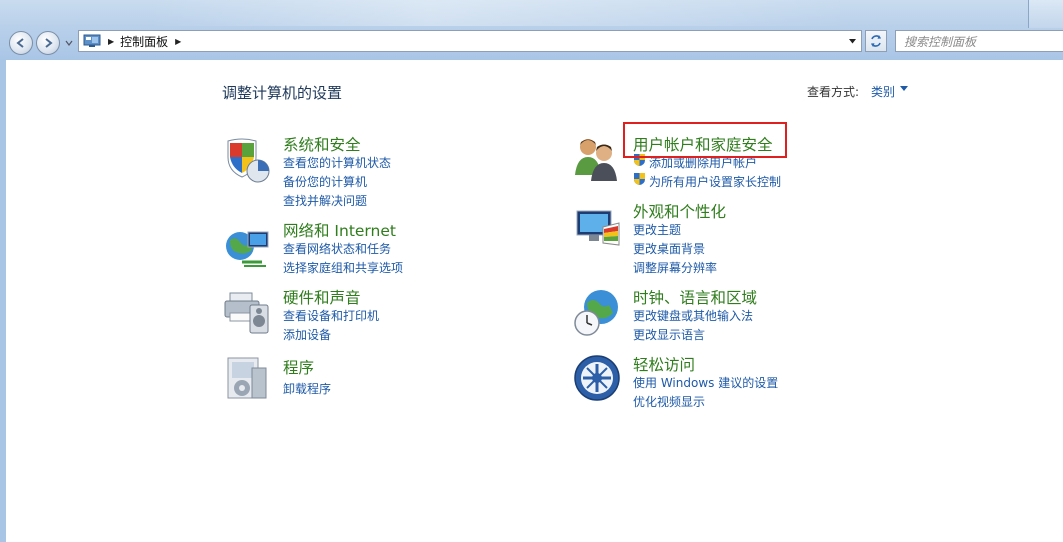 The width and height of the screenshot is (1063, 542). Describe the element at coordinates (679, 211) in the screenshot. I see `category-title-appearance: 外观和个性化` at that location.